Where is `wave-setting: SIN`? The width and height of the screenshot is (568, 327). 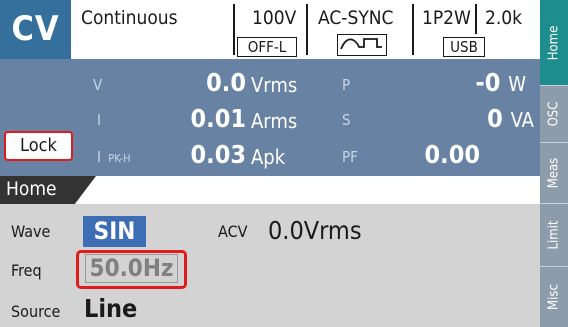 wave-setting: SIN is located at coordinates (114, 231).